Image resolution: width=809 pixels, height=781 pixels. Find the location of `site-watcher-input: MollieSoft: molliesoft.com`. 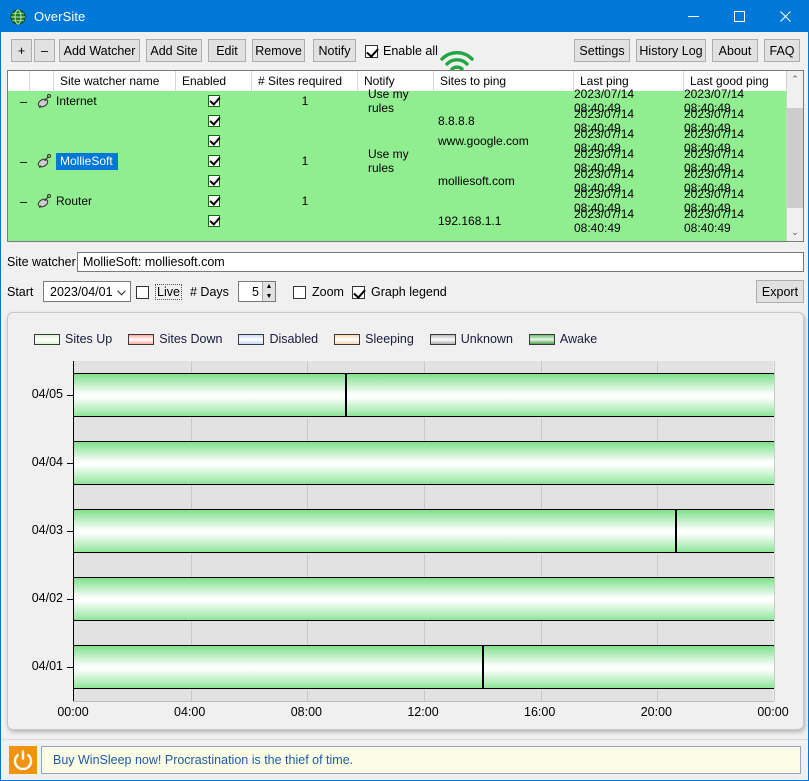

site-watcher-input: MollieSoft: molliesoft.com is located at coordinates (440, 262).